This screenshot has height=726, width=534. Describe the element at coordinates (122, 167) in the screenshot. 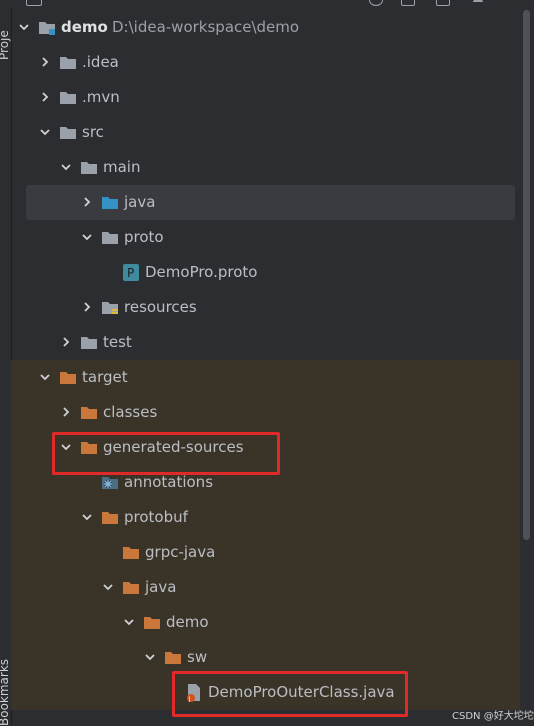

I see `tree-node-label: main` at that location.